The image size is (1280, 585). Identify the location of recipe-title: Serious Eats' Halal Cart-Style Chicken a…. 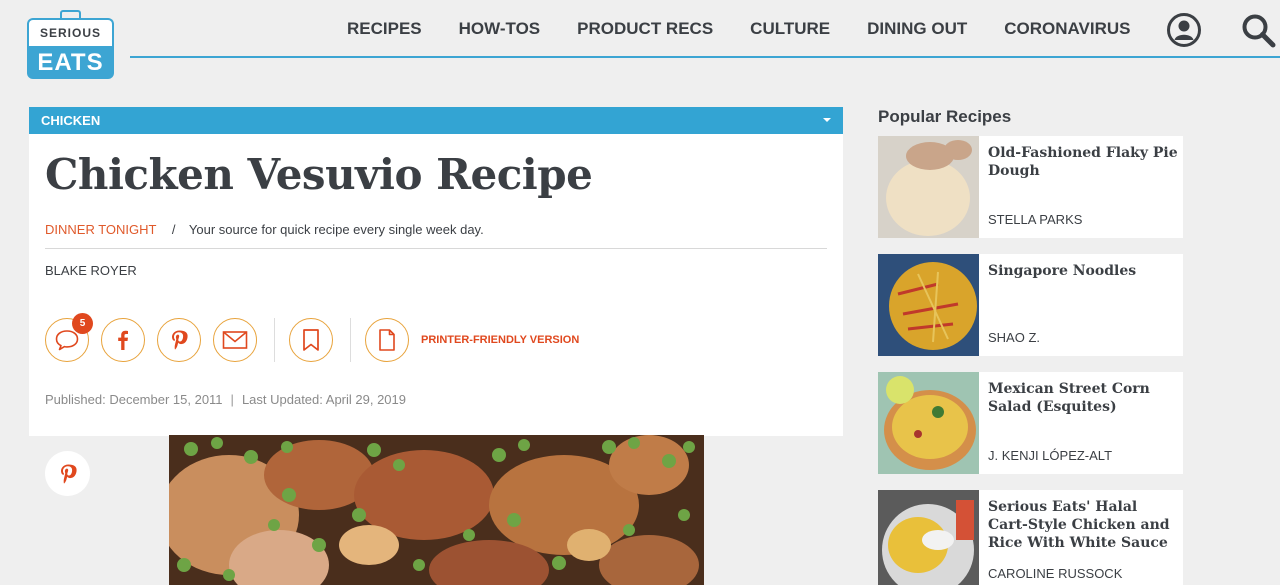
(1079, 525).